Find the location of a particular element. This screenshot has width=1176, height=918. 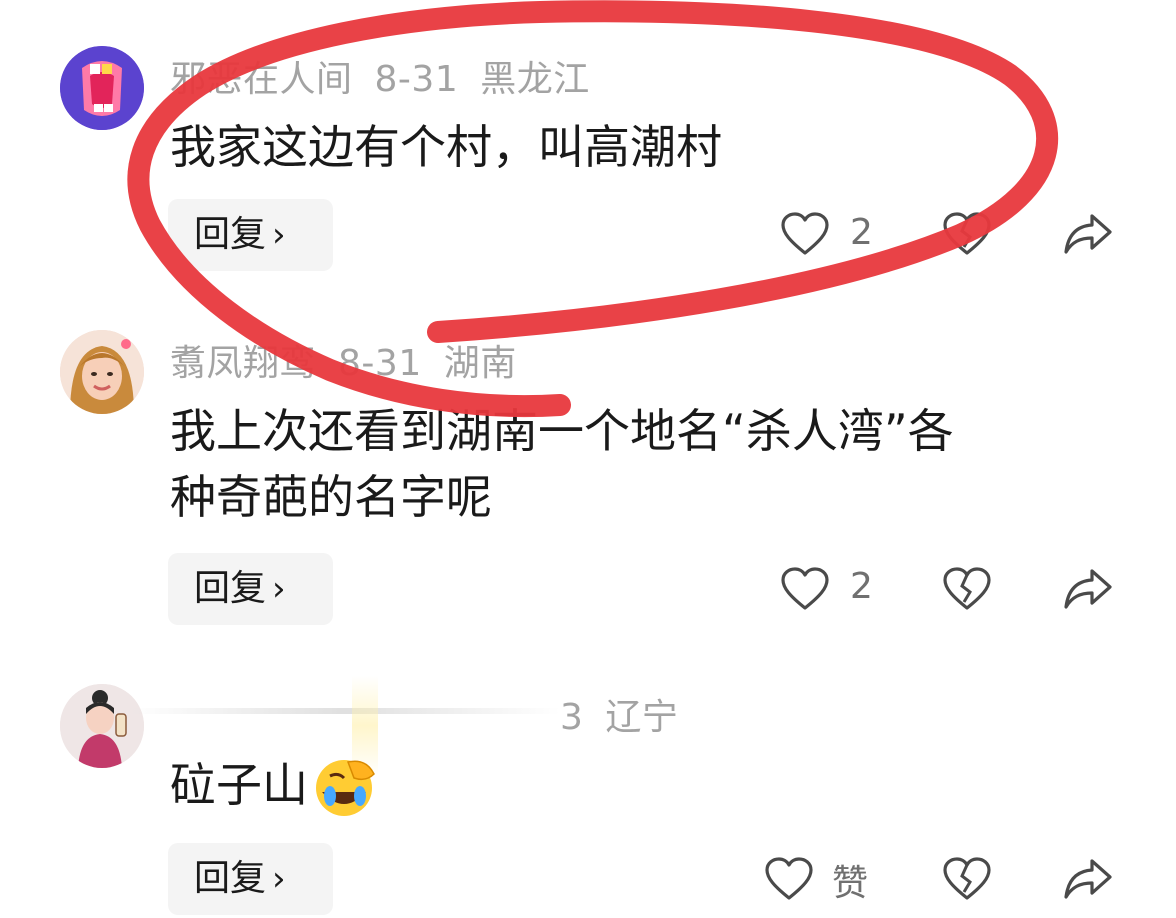

comment-text: 砬子山 is located at coordinates (650, 785).